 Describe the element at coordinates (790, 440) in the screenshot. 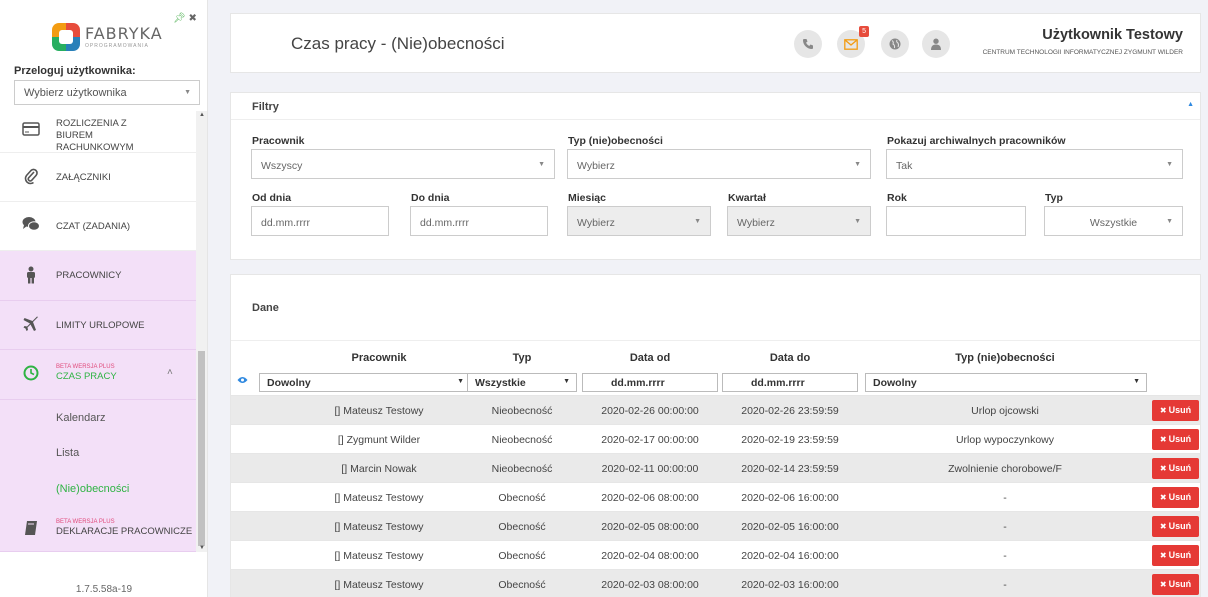

I see `cell-data-do: 2020-02-19 23:59:59` at that location.